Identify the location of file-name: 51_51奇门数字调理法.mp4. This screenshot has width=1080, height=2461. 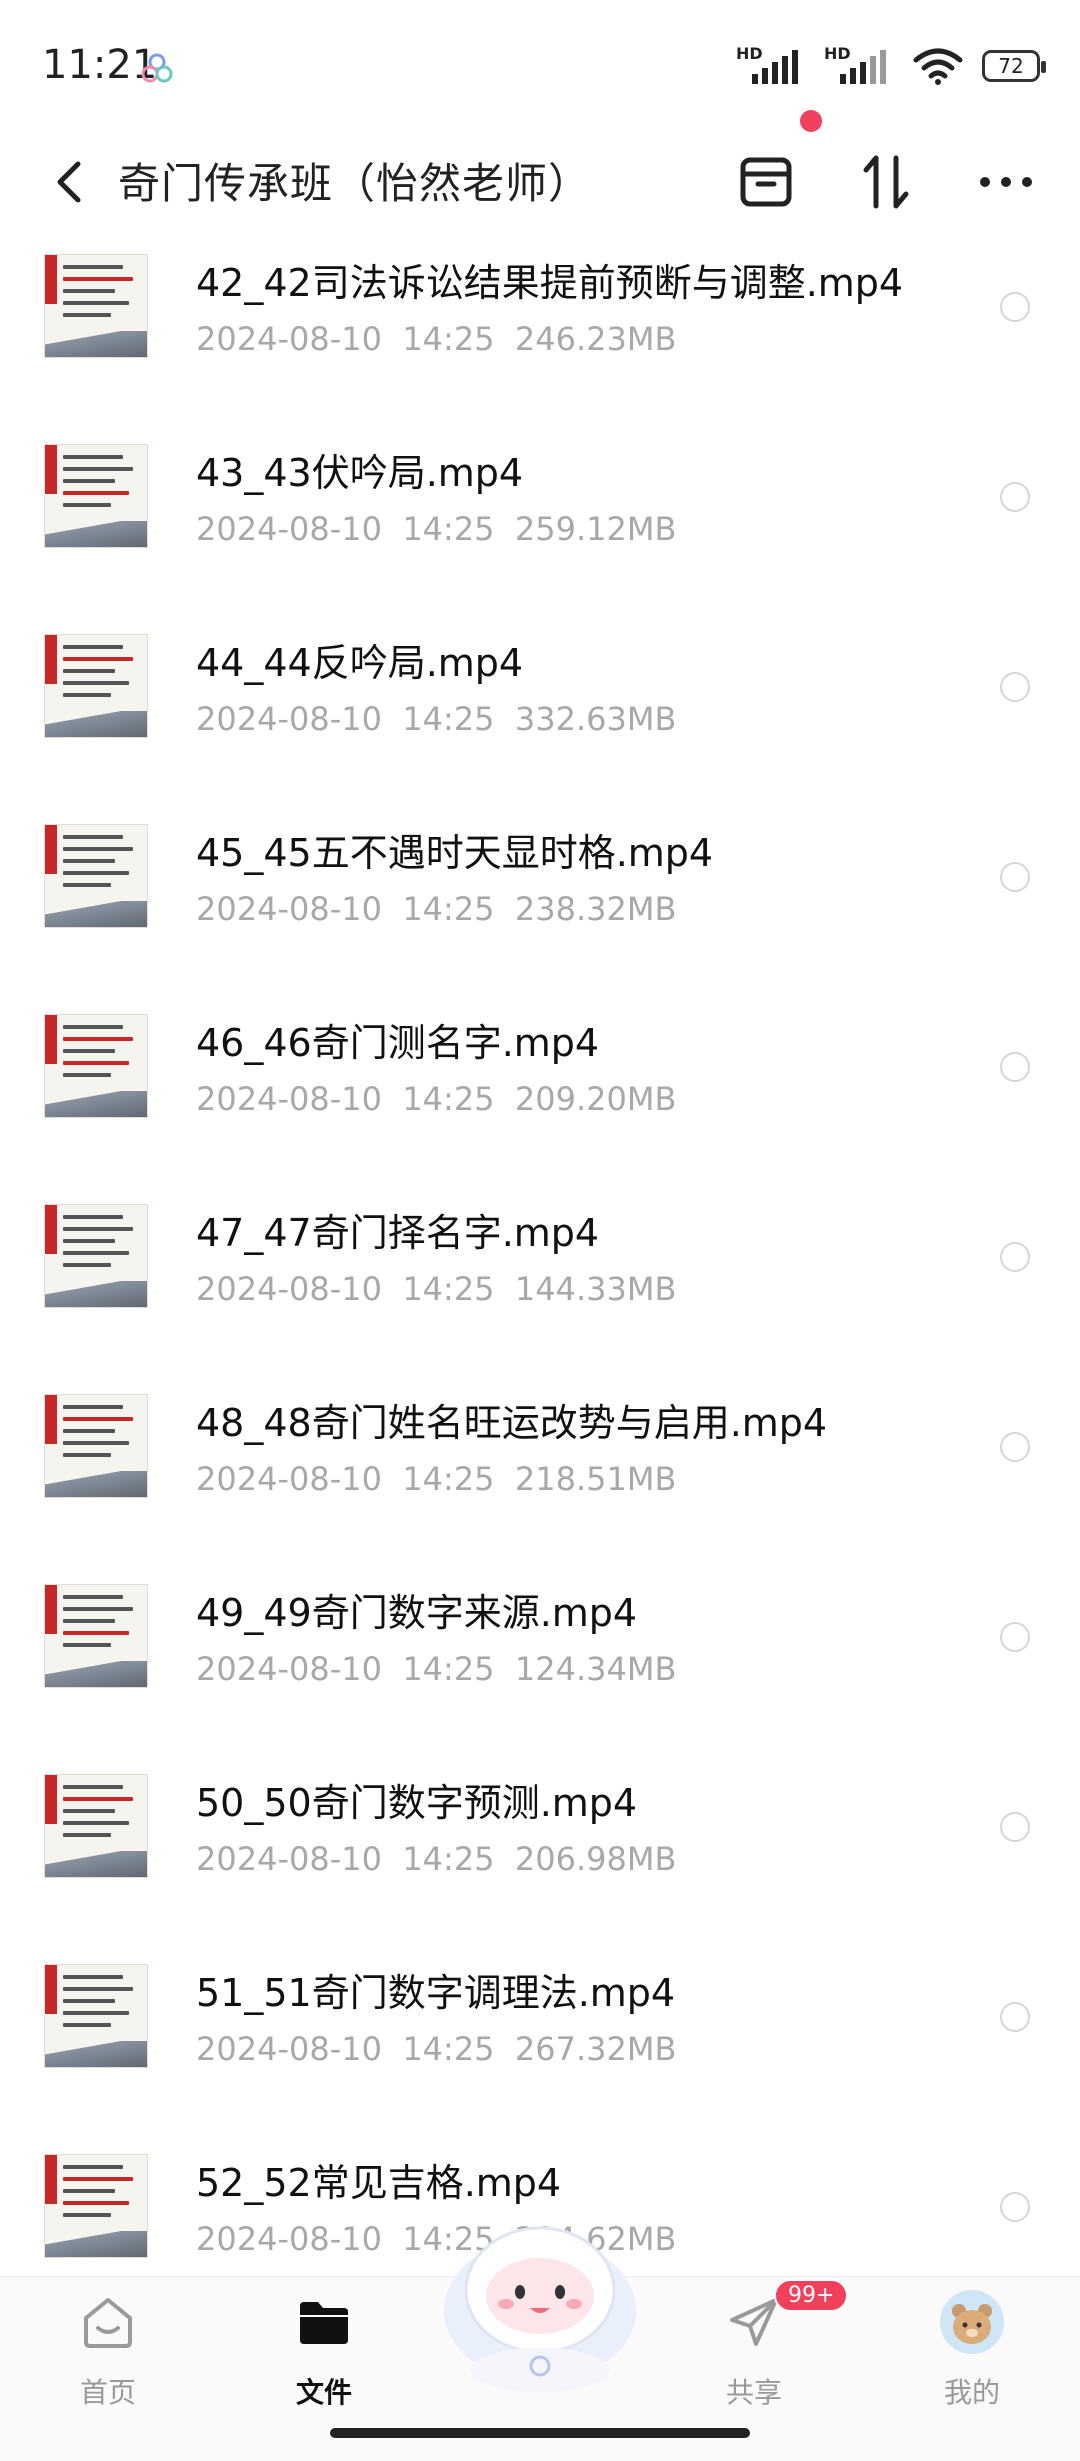
(436, 1993).